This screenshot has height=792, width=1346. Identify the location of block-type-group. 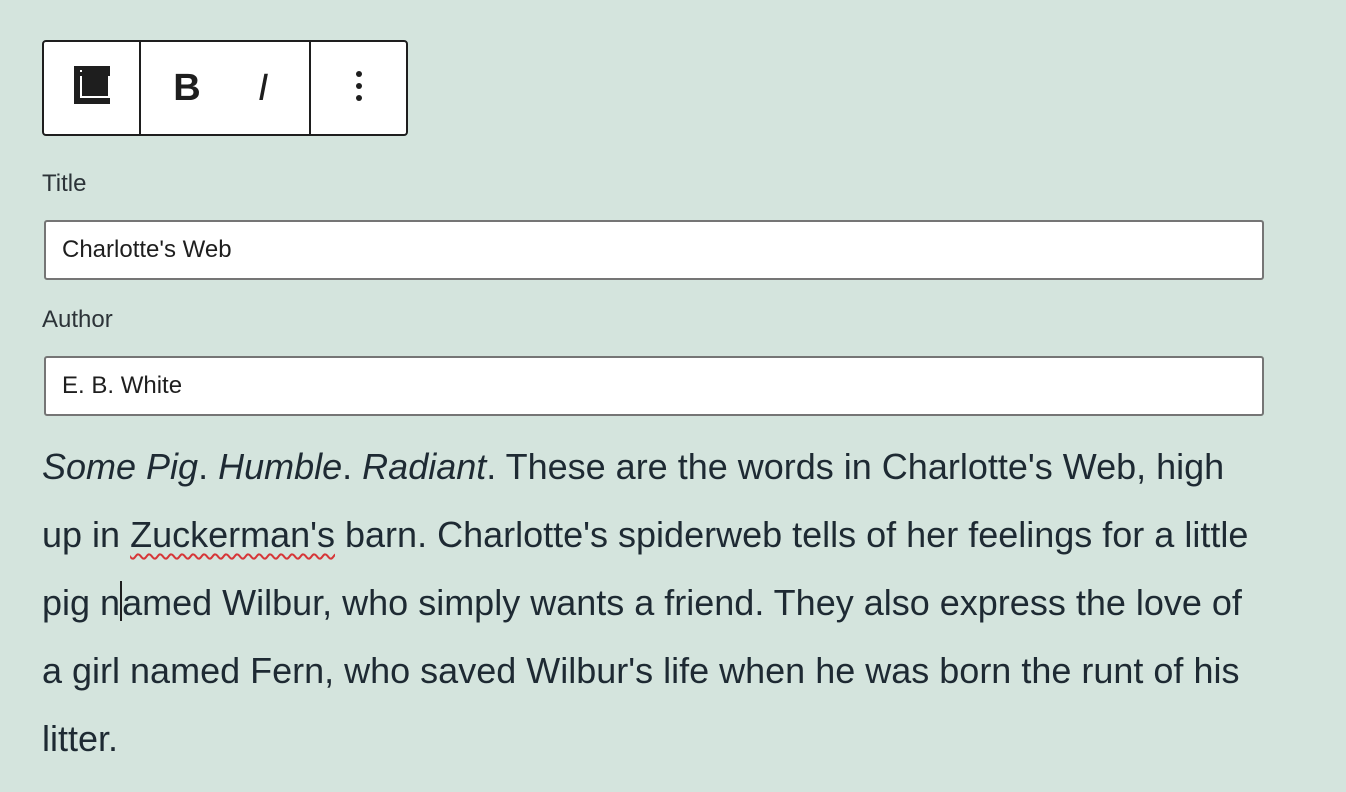
(91, 88).